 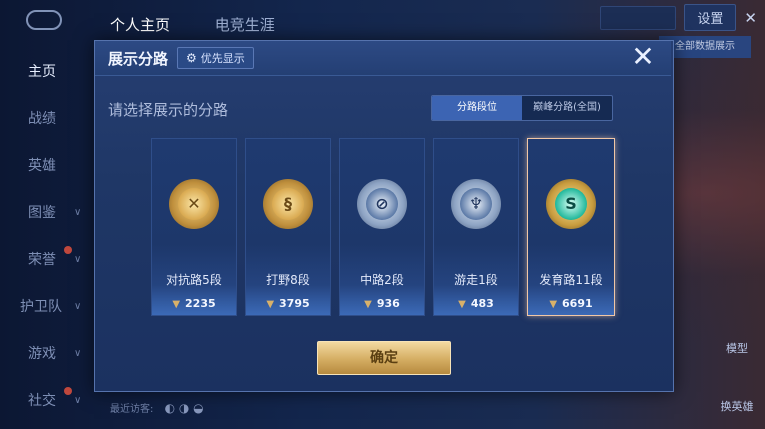 What do you see at coordinates (222, 58) in the screenshot?
I see `priority-label: 优先显示` at bounding box center [222, 58].